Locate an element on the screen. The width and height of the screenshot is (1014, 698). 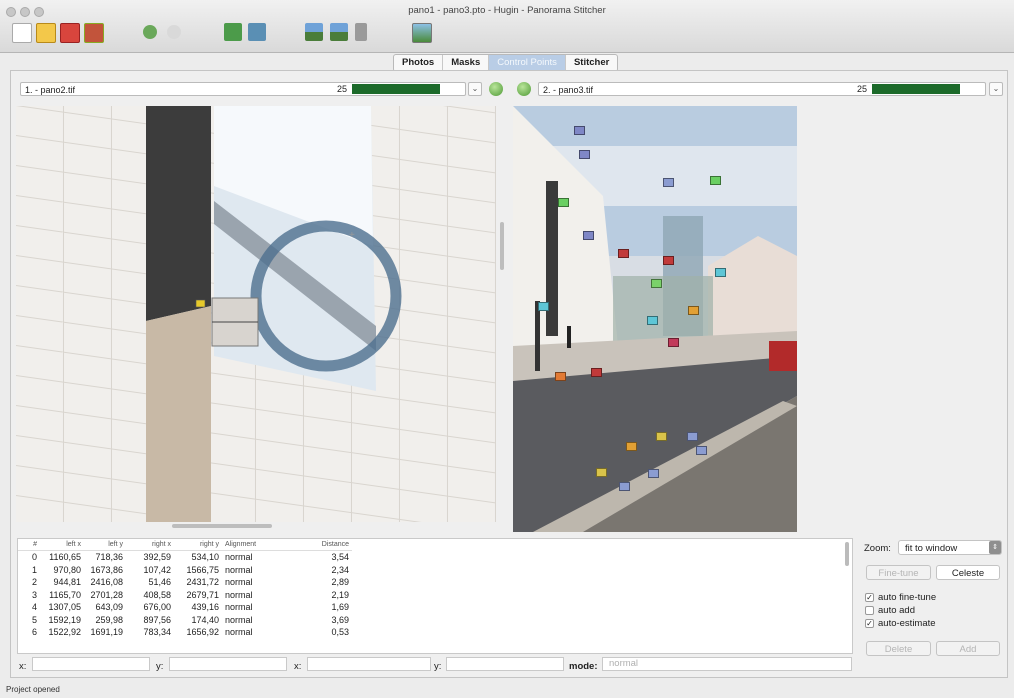
cell: 970,80 is located at coordinates (67, 569).